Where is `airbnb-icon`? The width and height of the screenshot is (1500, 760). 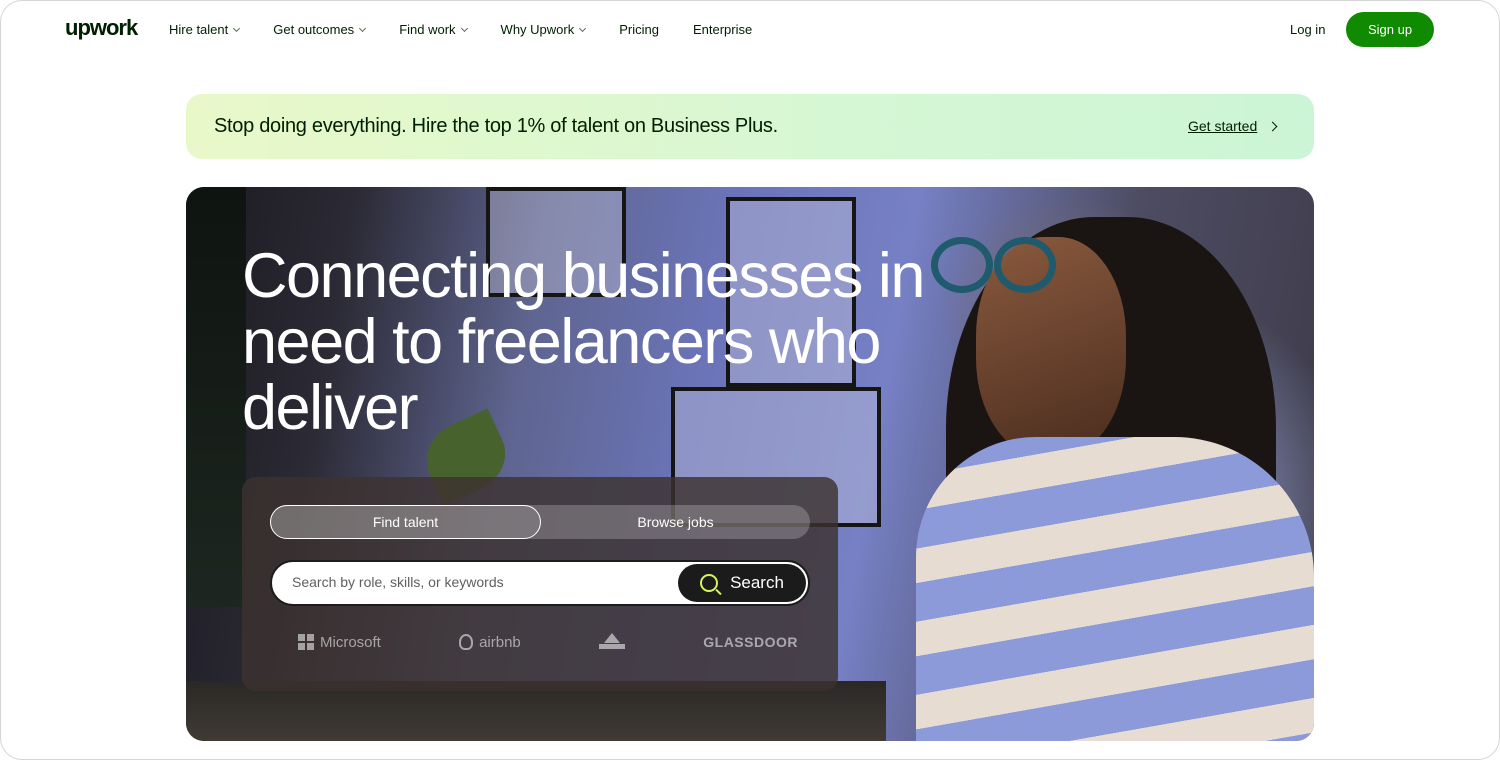
airbnb-icon is located at coordinates (466, 642).